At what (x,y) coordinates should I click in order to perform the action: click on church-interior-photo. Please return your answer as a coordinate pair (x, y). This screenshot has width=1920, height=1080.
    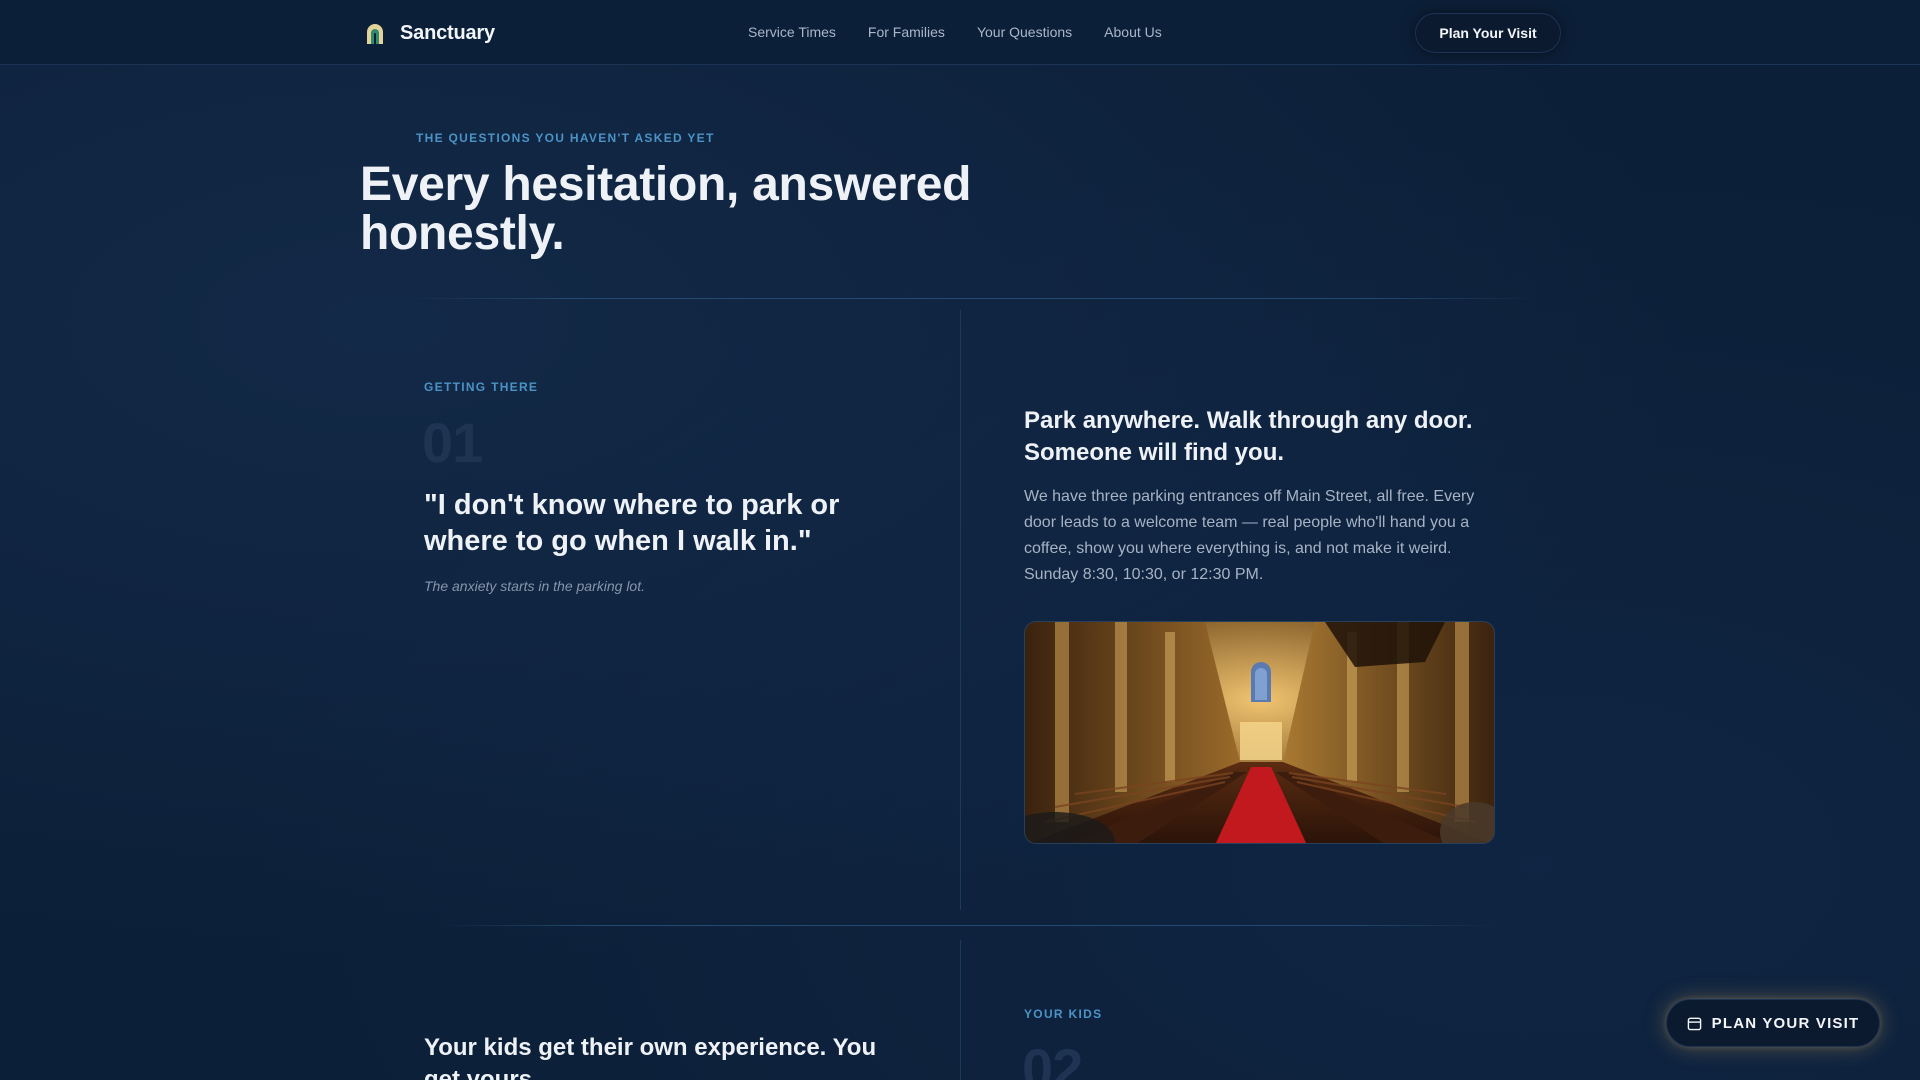
    Looking at the image, I should click on (1259, 732).